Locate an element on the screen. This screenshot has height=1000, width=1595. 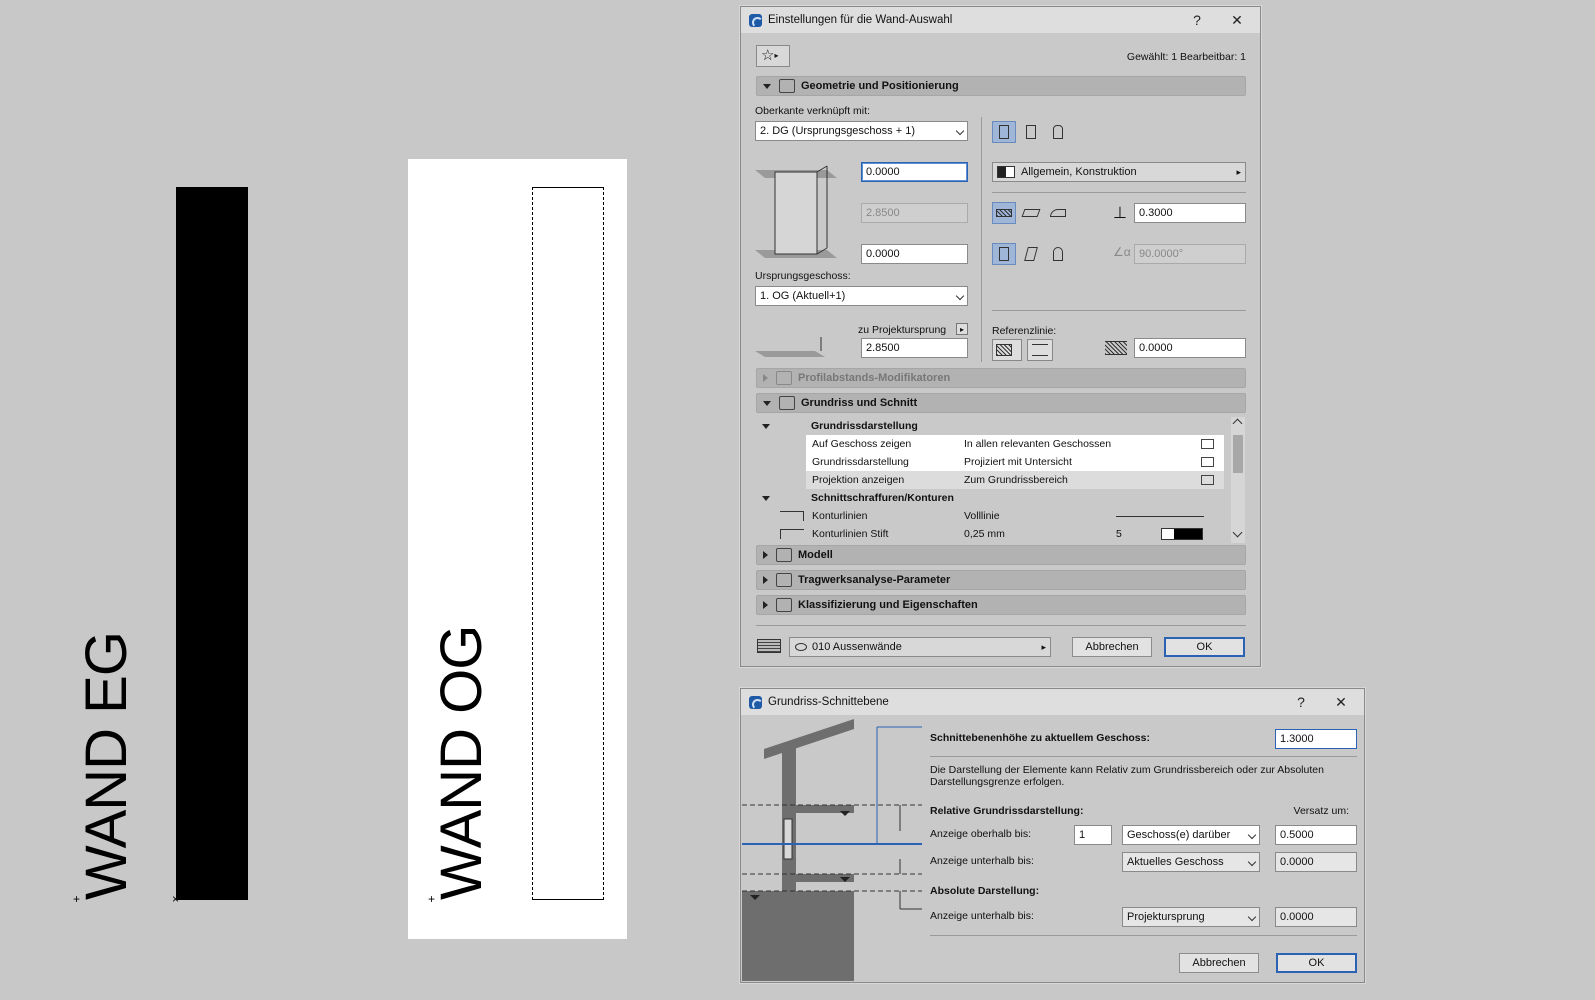
model-section-header: Modell is located at coordinates (1001, 555).